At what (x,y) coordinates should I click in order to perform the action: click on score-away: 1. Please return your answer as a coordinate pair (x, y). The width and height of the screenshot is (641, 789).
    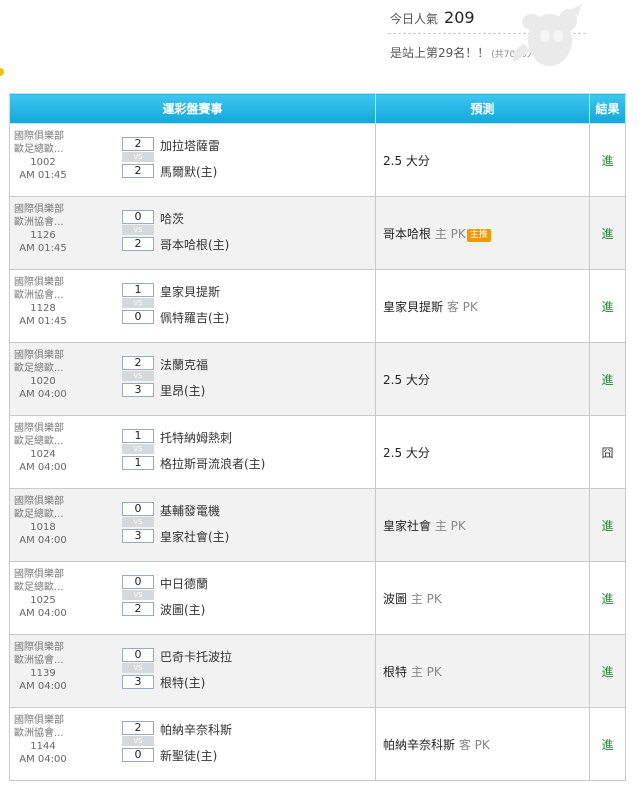
    Looking at the image, I should click on (138, 290).